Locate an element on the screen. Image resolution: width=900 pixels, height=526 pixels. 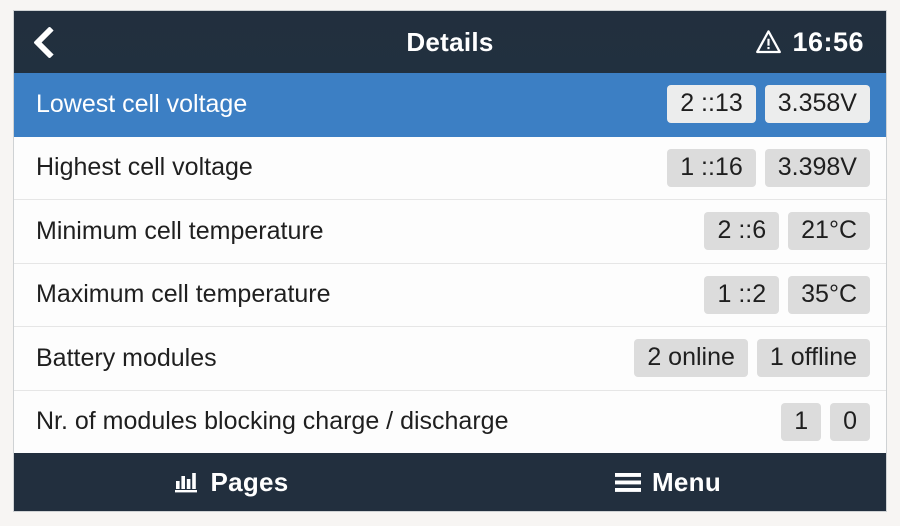
value-chip: 2 online is located at coordinates (691, 358).